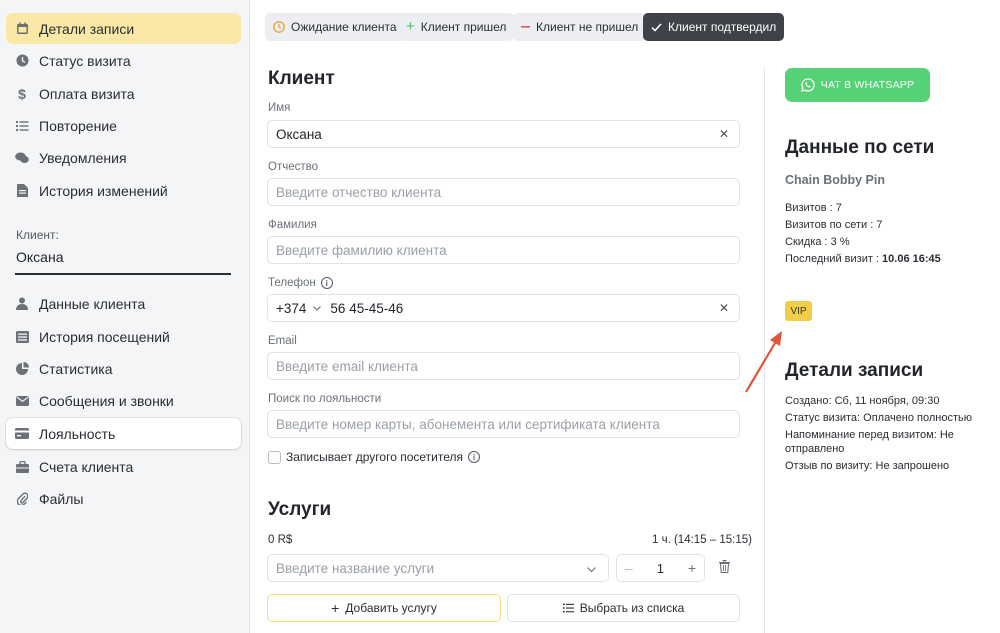 This screenshot has height=633, width=1000. Describe the element at coordinates (61, 498) in the screenshot. I see `sidebar-item-label: Файлы` at that location.